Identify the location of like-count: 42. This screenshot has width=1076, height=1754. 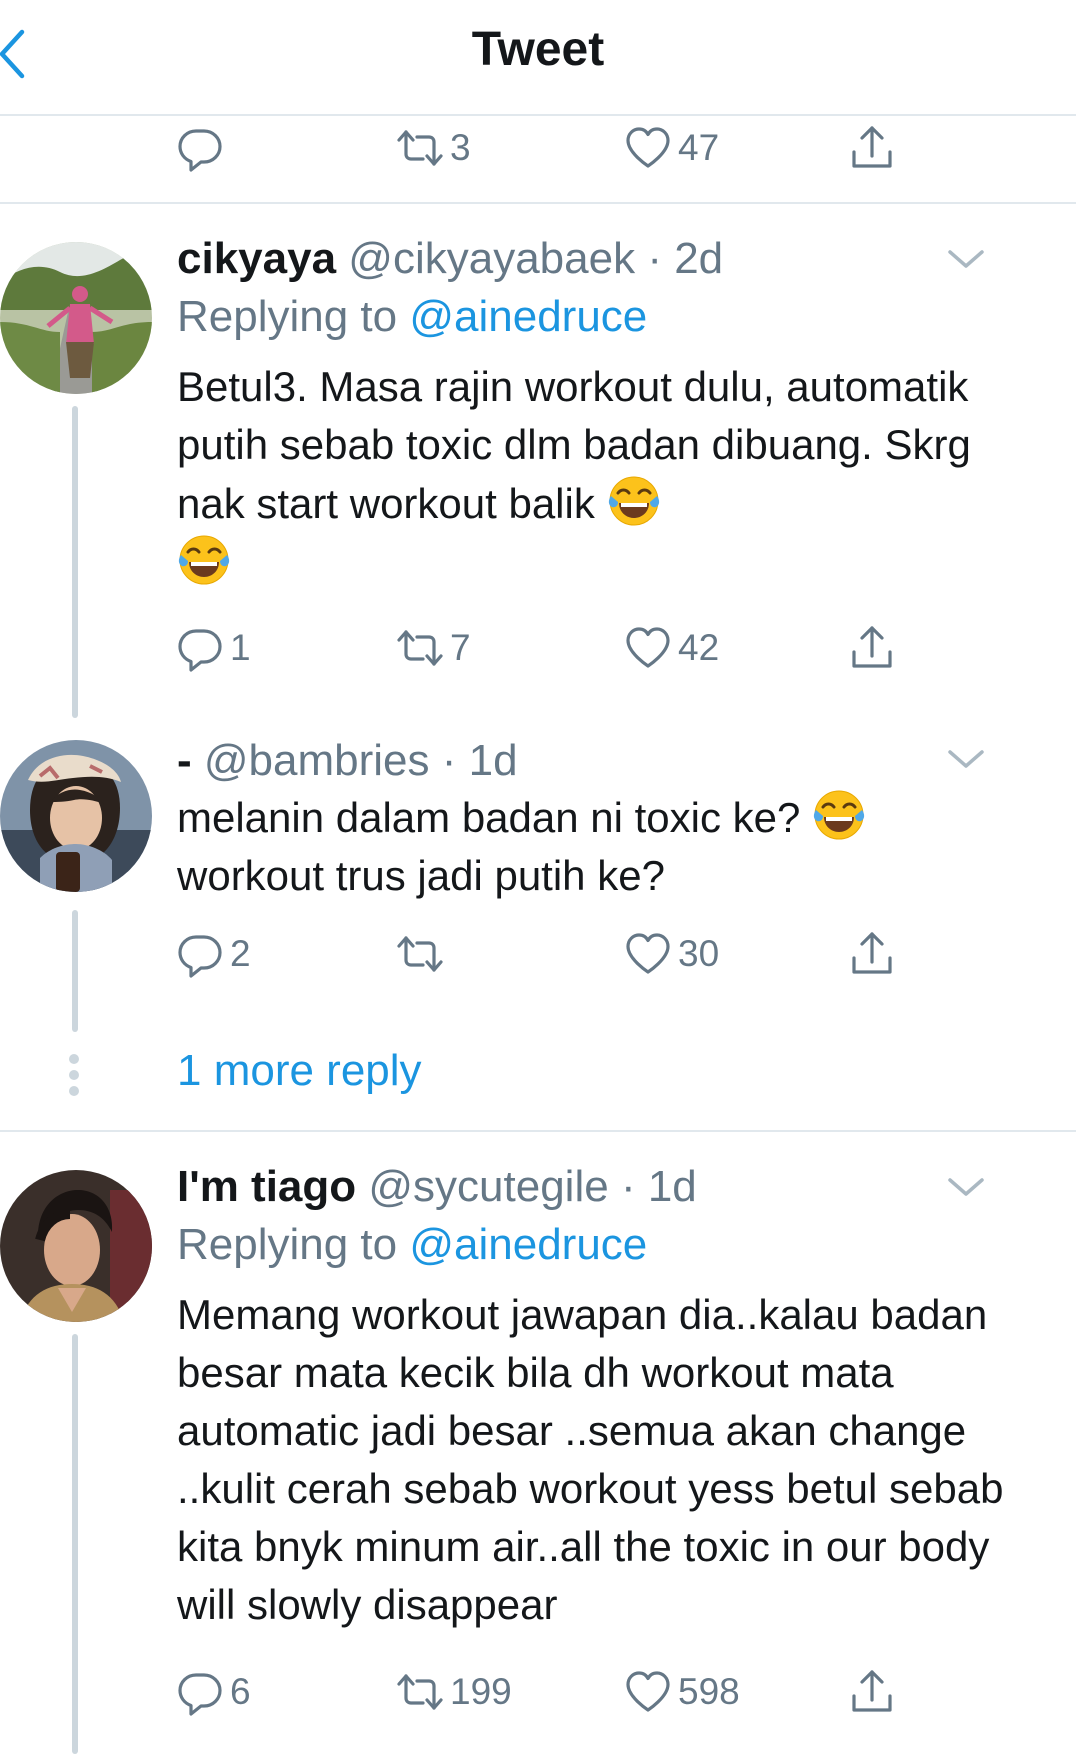
(699, 647).